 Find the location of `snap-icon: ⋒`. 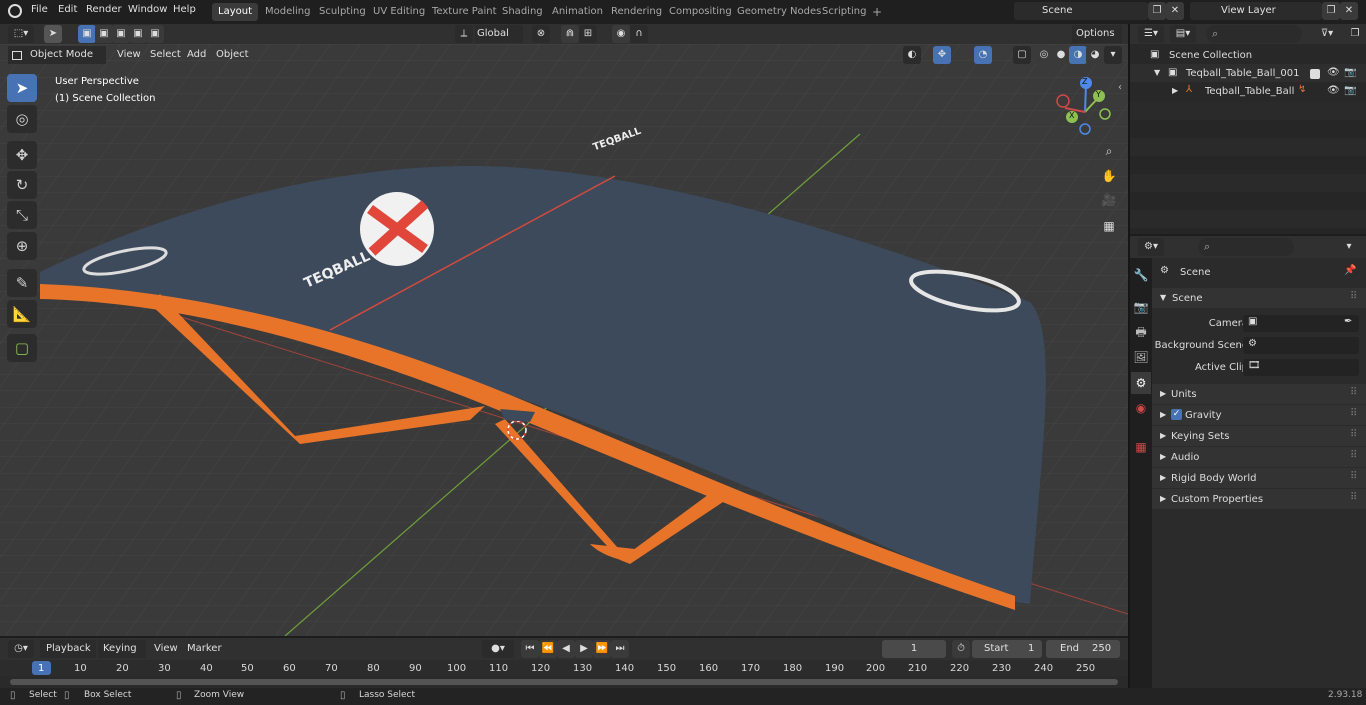

snap-icon: ⋒ is located at coordinates (570, 34).